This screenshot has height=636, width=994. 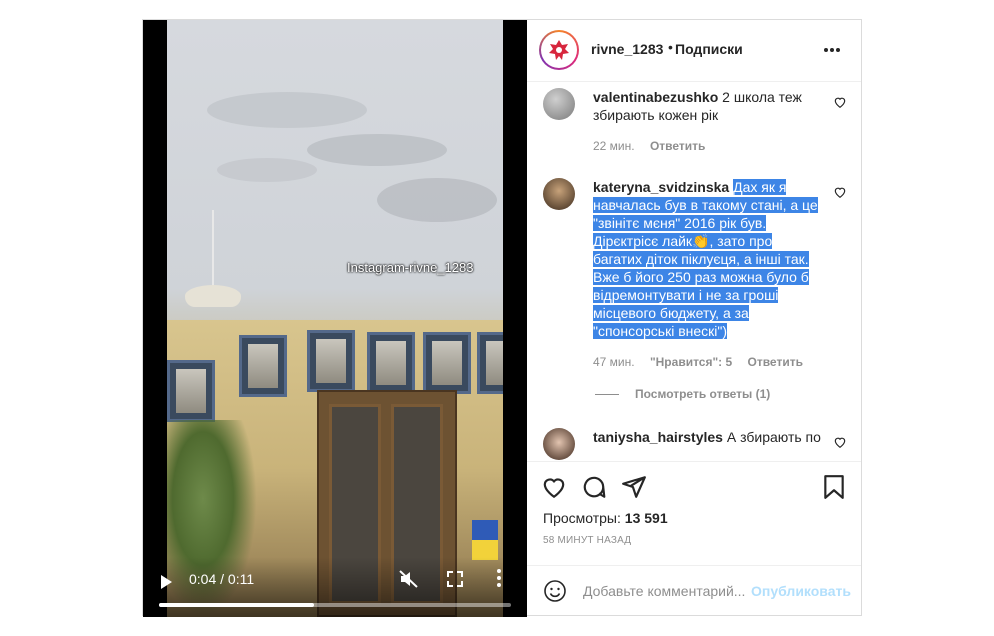 I want to click on post-author-username: rivne_1283, so click(x=627, y=49).